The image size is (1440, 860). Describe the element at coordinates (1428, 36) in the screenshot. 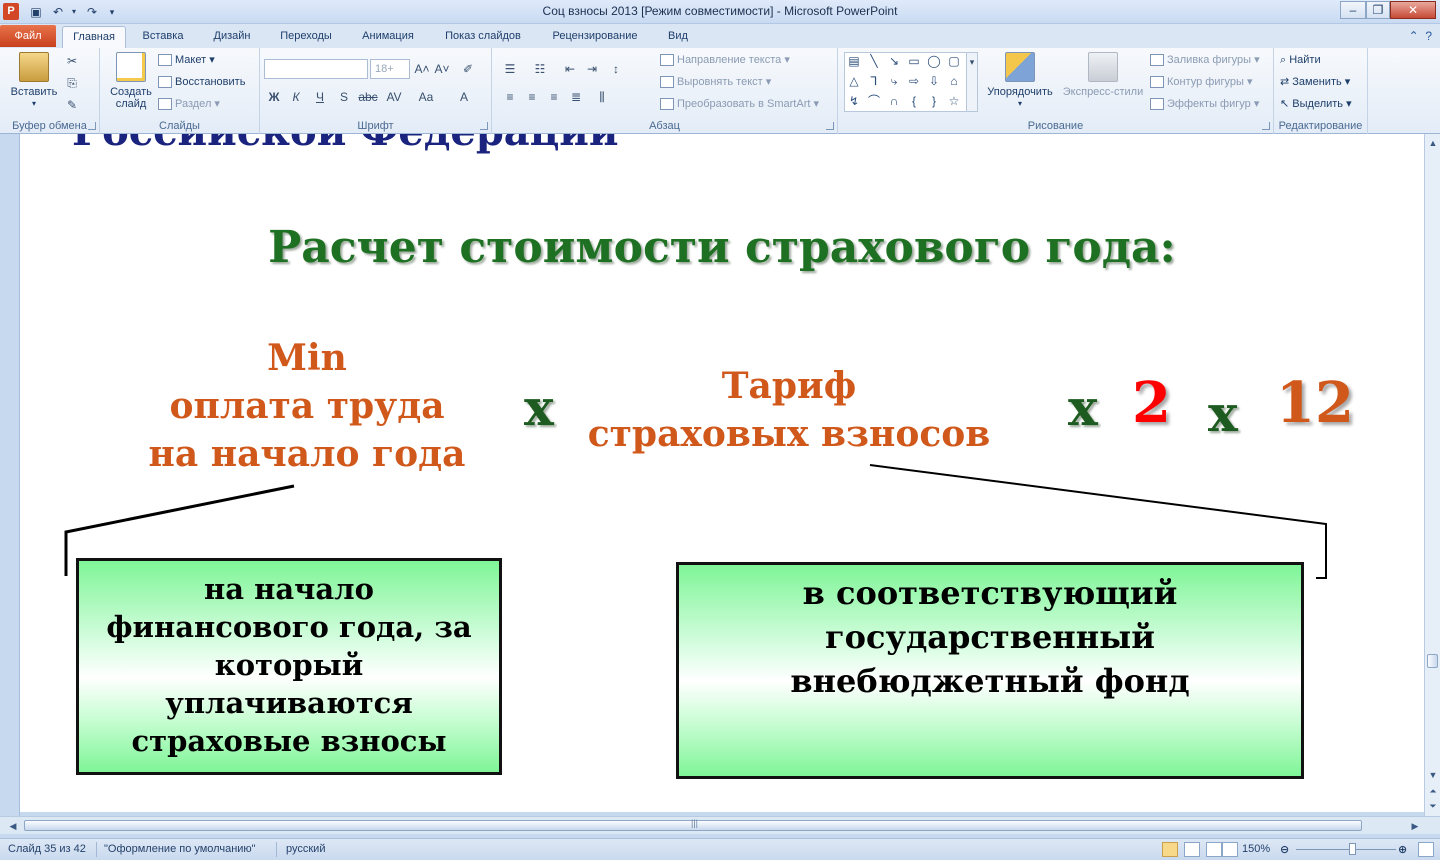

I see `help-icon: ?` at that location.